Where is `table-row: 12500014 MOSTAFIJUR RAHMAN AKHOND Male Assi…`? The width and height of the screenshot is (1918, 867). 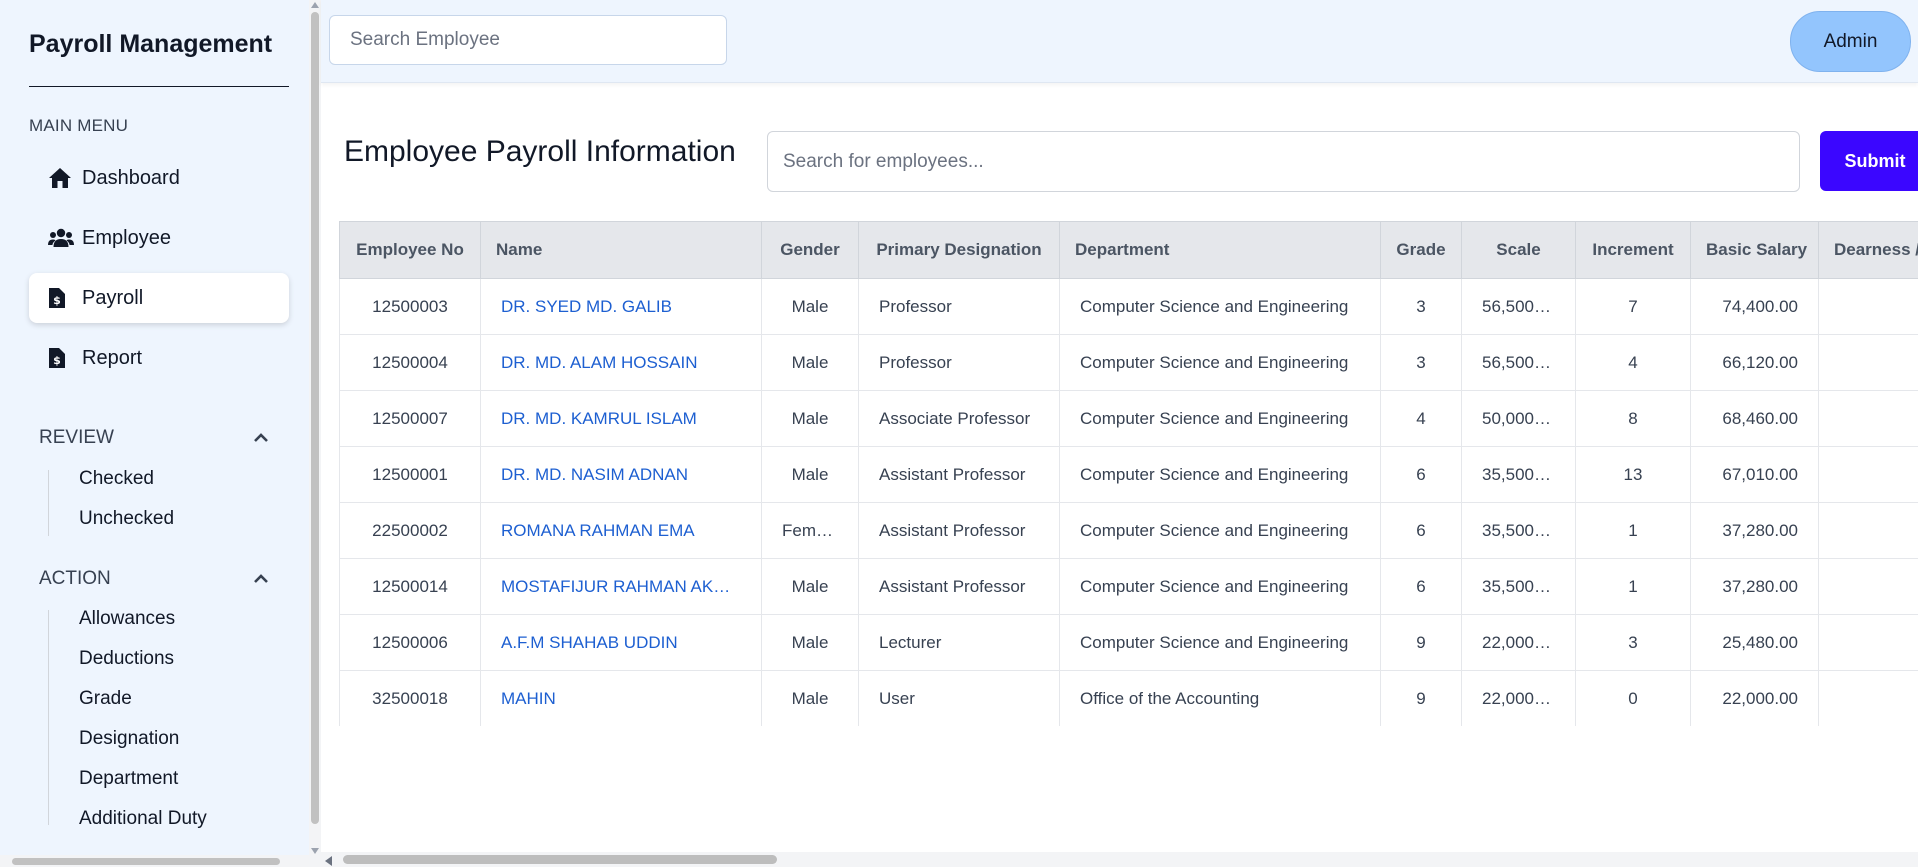
table-row: 12500014 MOSTAFIJUR RAHMAN AKHOND Male Assi… is located at coordinates (1128, 586).